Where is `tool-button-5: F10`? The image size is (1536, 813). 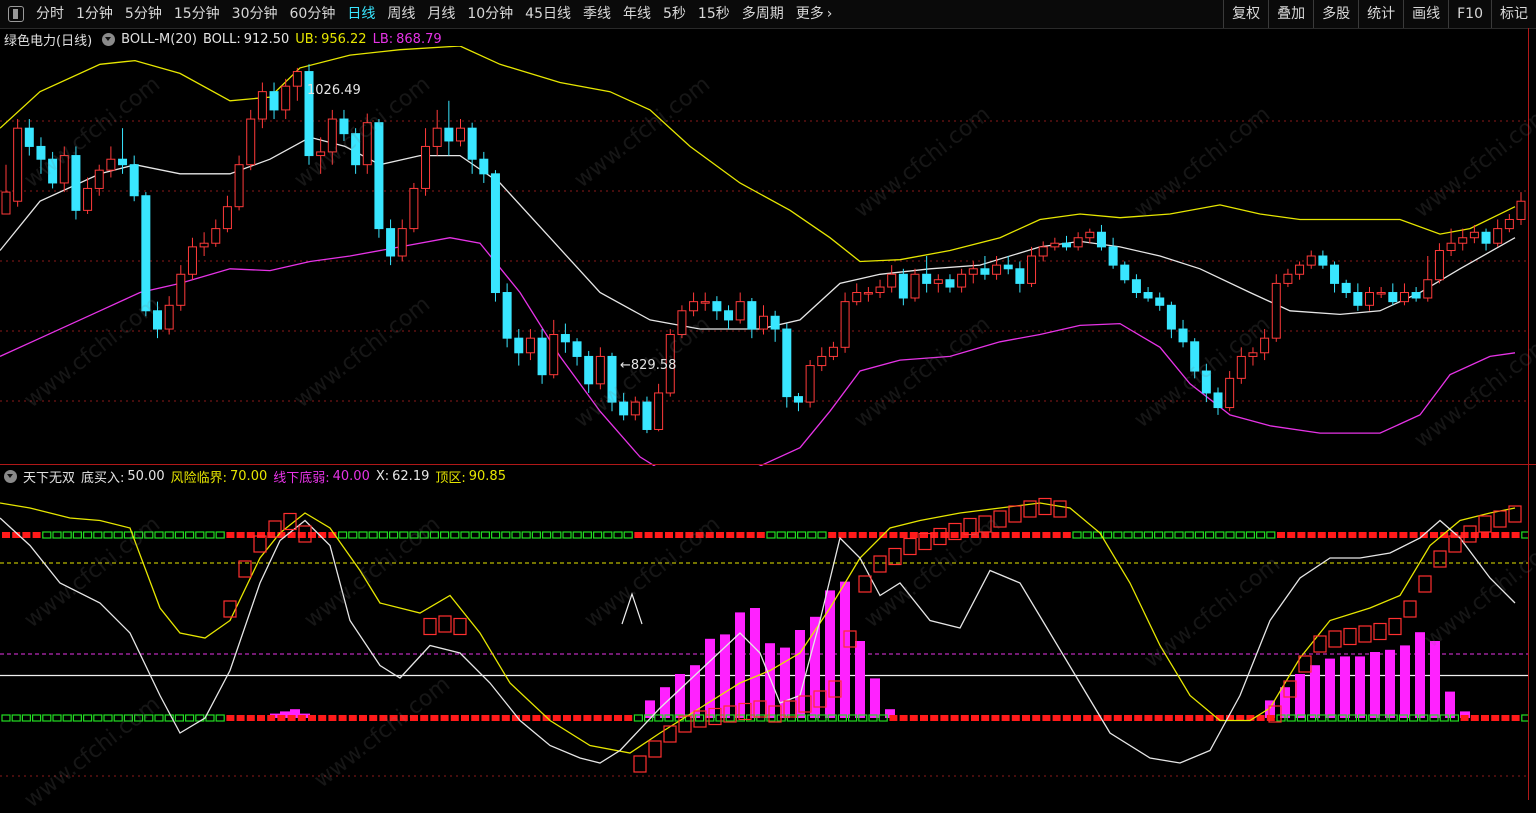 tool-button-5: F10 is located at coordinates (1469, 14).